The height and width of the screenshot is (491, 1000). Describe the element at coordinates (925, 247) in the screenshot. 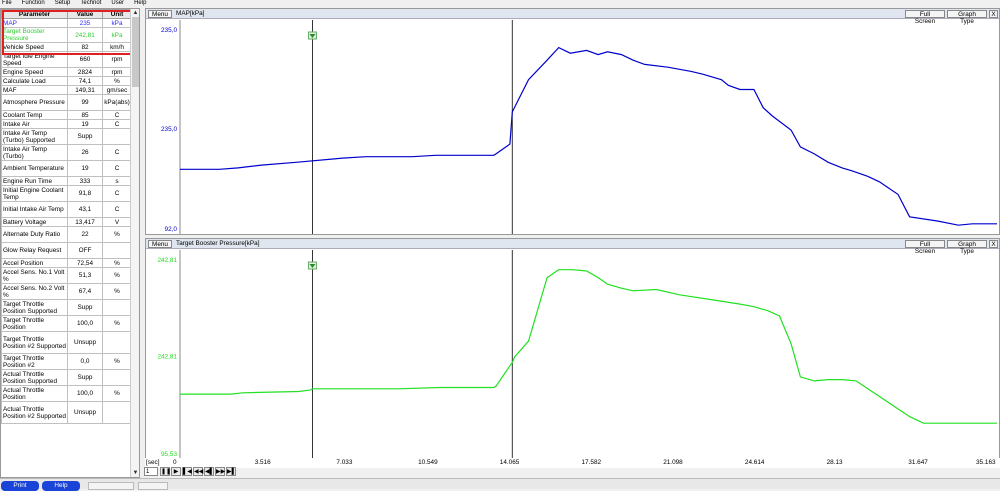

I see `boost-fullscreen-button: Full Screen` at that location.